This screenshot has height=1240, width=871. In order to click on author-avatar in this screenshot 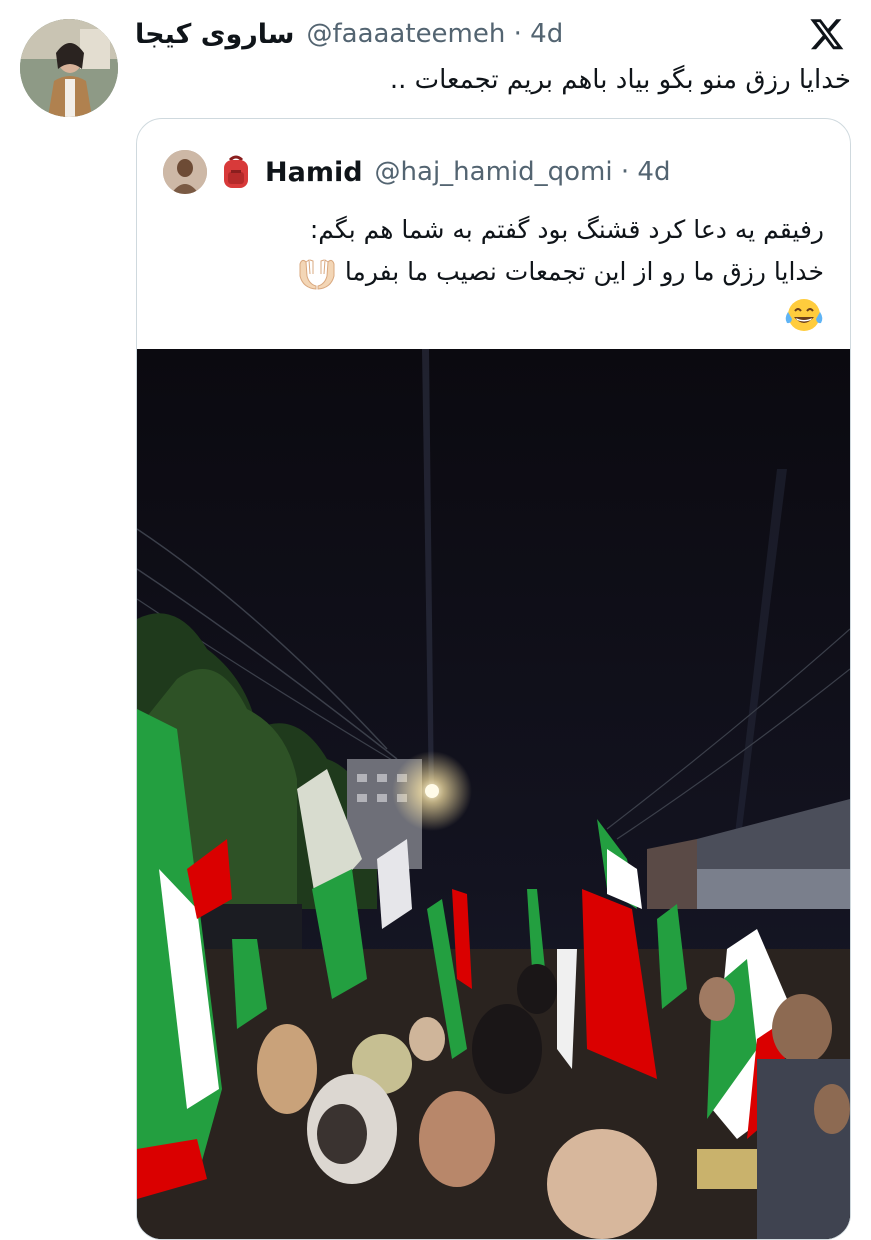, I will do `click(69, 68)`.